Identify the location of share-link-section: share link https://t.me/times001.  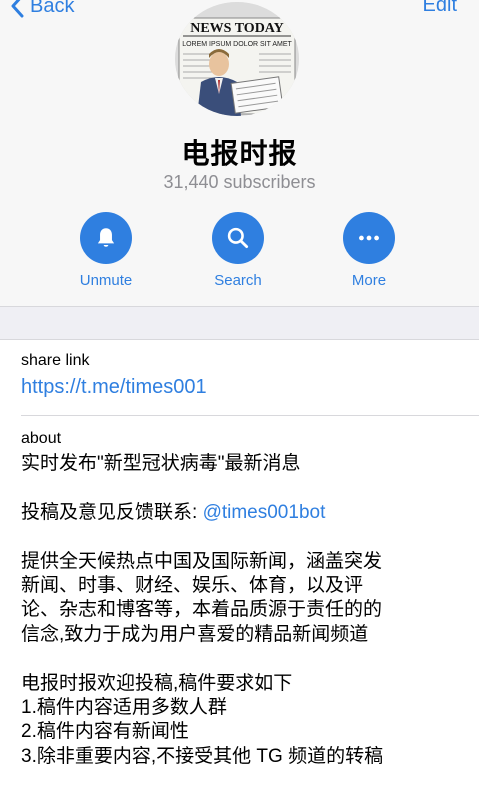
(246, 375).